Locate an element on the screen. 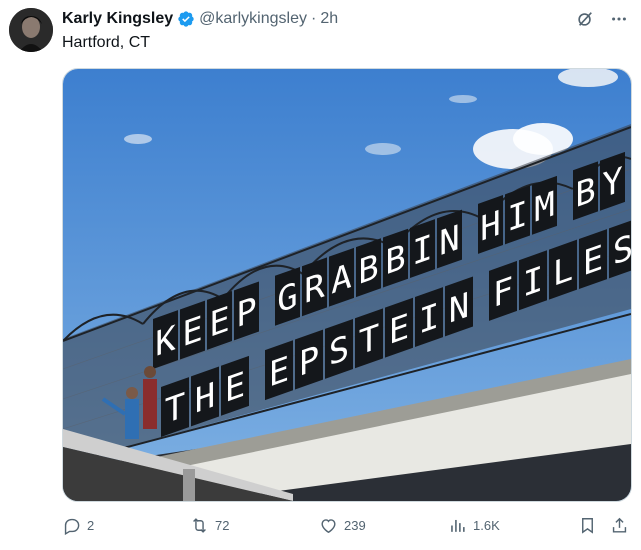 This screenshot has height=550, width=641. tweet-actions: 2 72 239 1.6K is located at coordinates (346, 525).